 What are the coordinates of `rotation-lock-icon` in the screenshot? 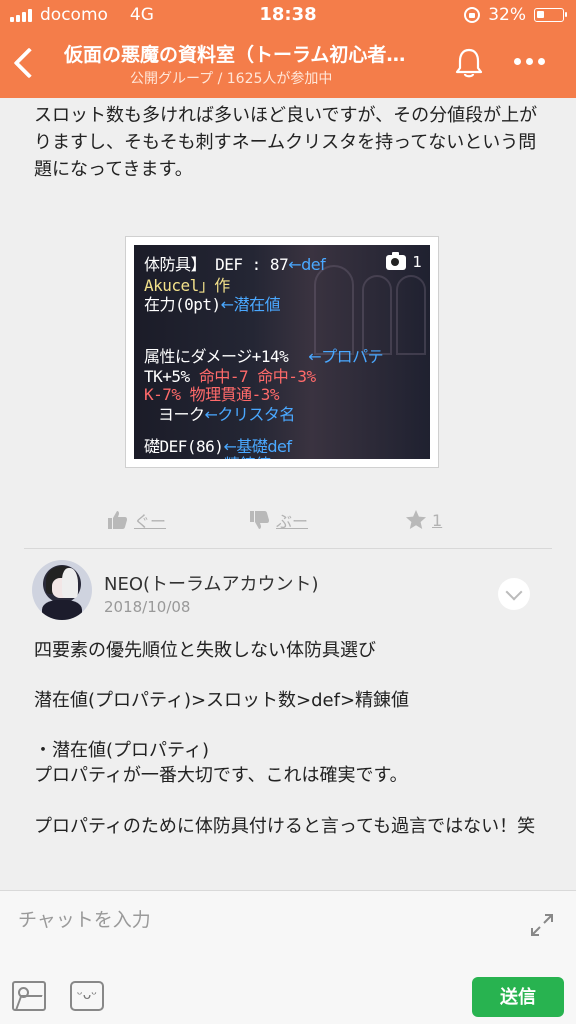 It's located at (472, 15).